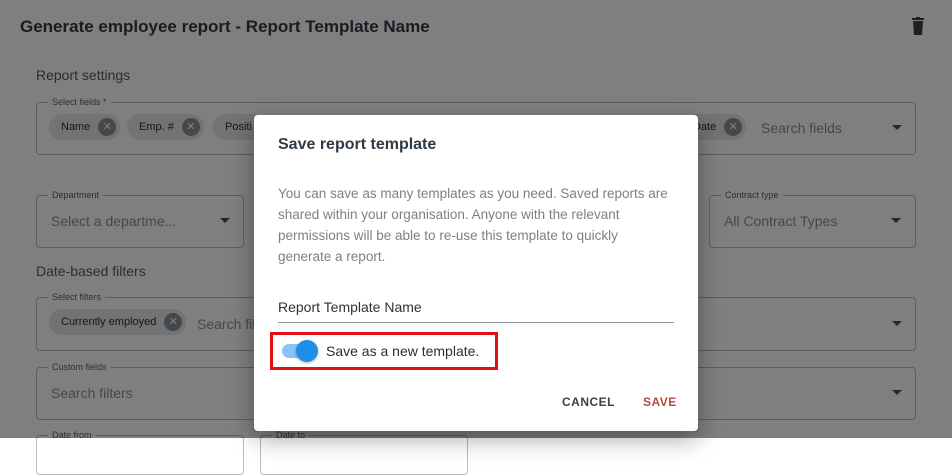 The height and width of the screenshot is (475, 952). Describe the element at coordinates (140, 452) in the screenshot. I see `date-from-input: Date from` at that location.